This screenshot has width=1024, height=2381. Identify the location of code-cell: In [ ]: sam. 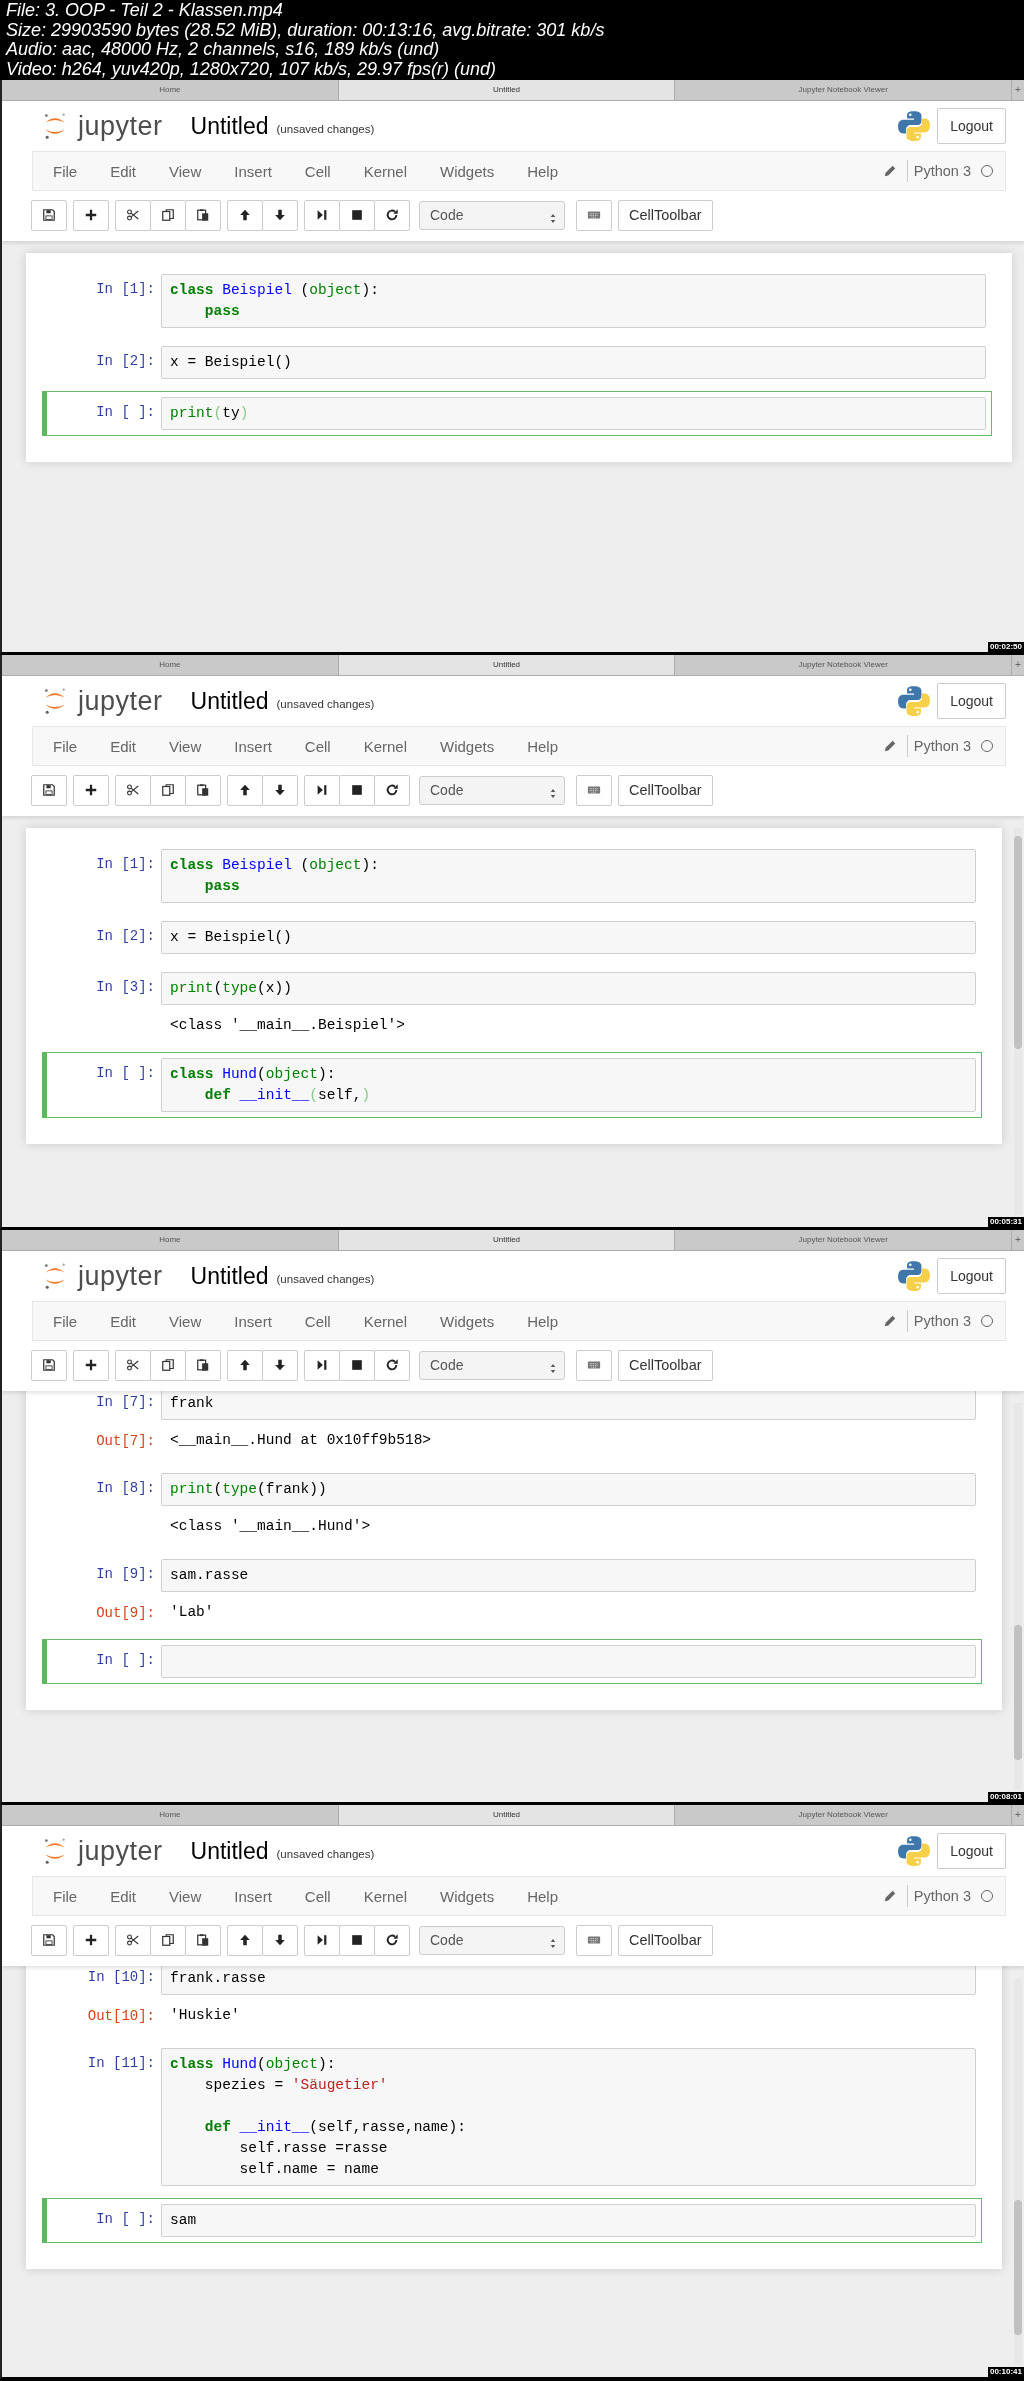
(512, 2220).